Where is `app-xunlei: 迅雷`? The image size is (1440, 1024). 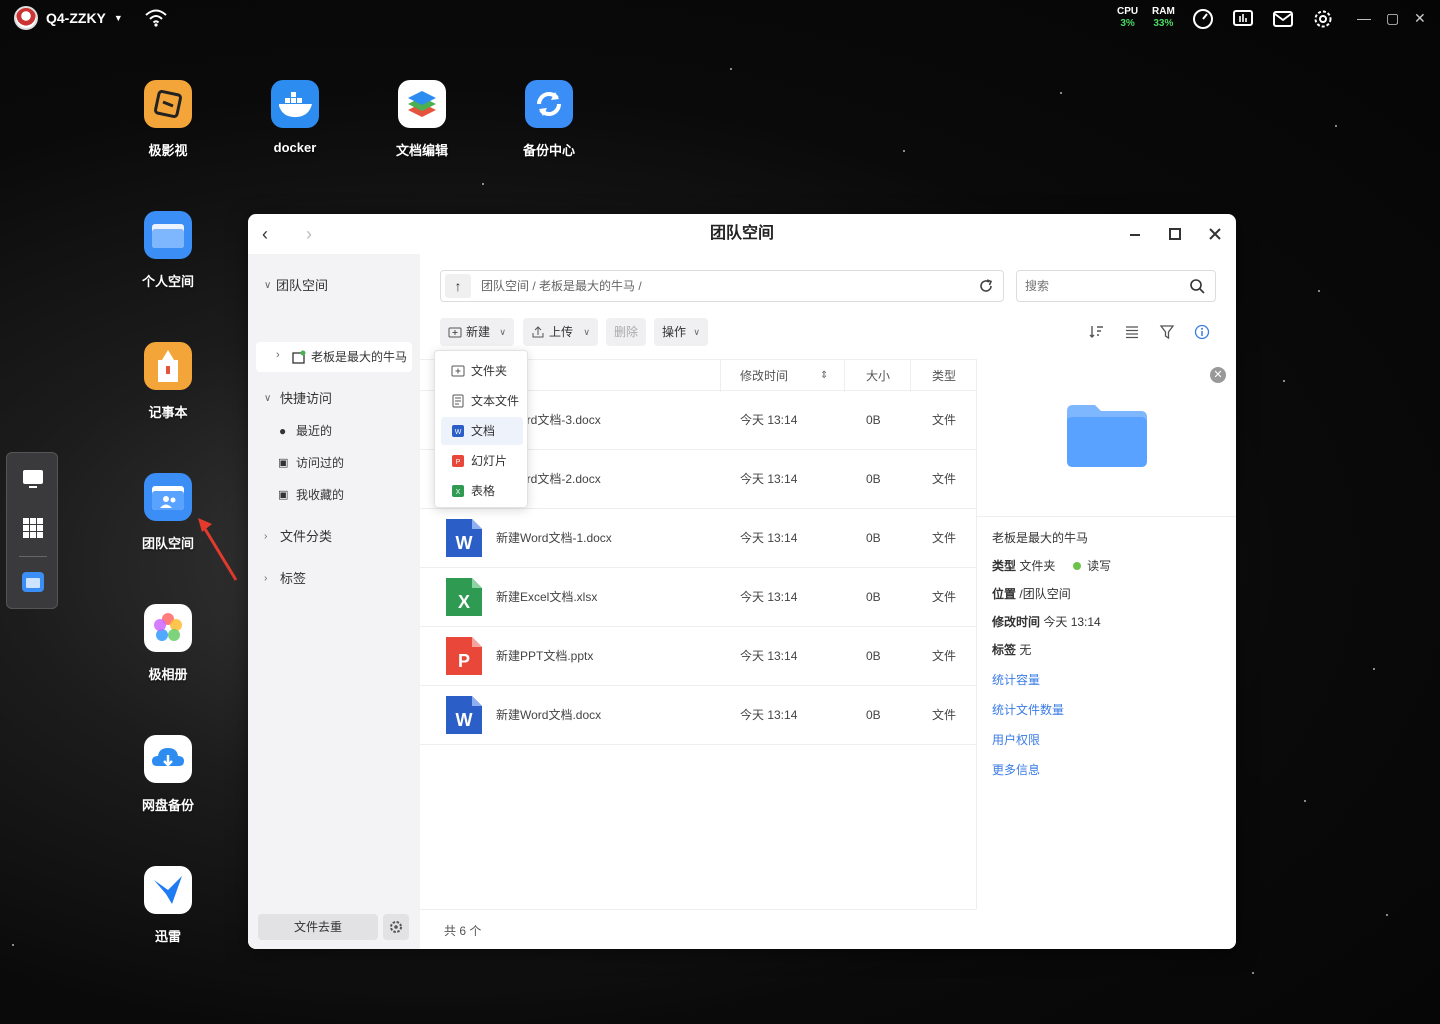
app-xunlei: 迅雷 is located at coordinates (168, 905).